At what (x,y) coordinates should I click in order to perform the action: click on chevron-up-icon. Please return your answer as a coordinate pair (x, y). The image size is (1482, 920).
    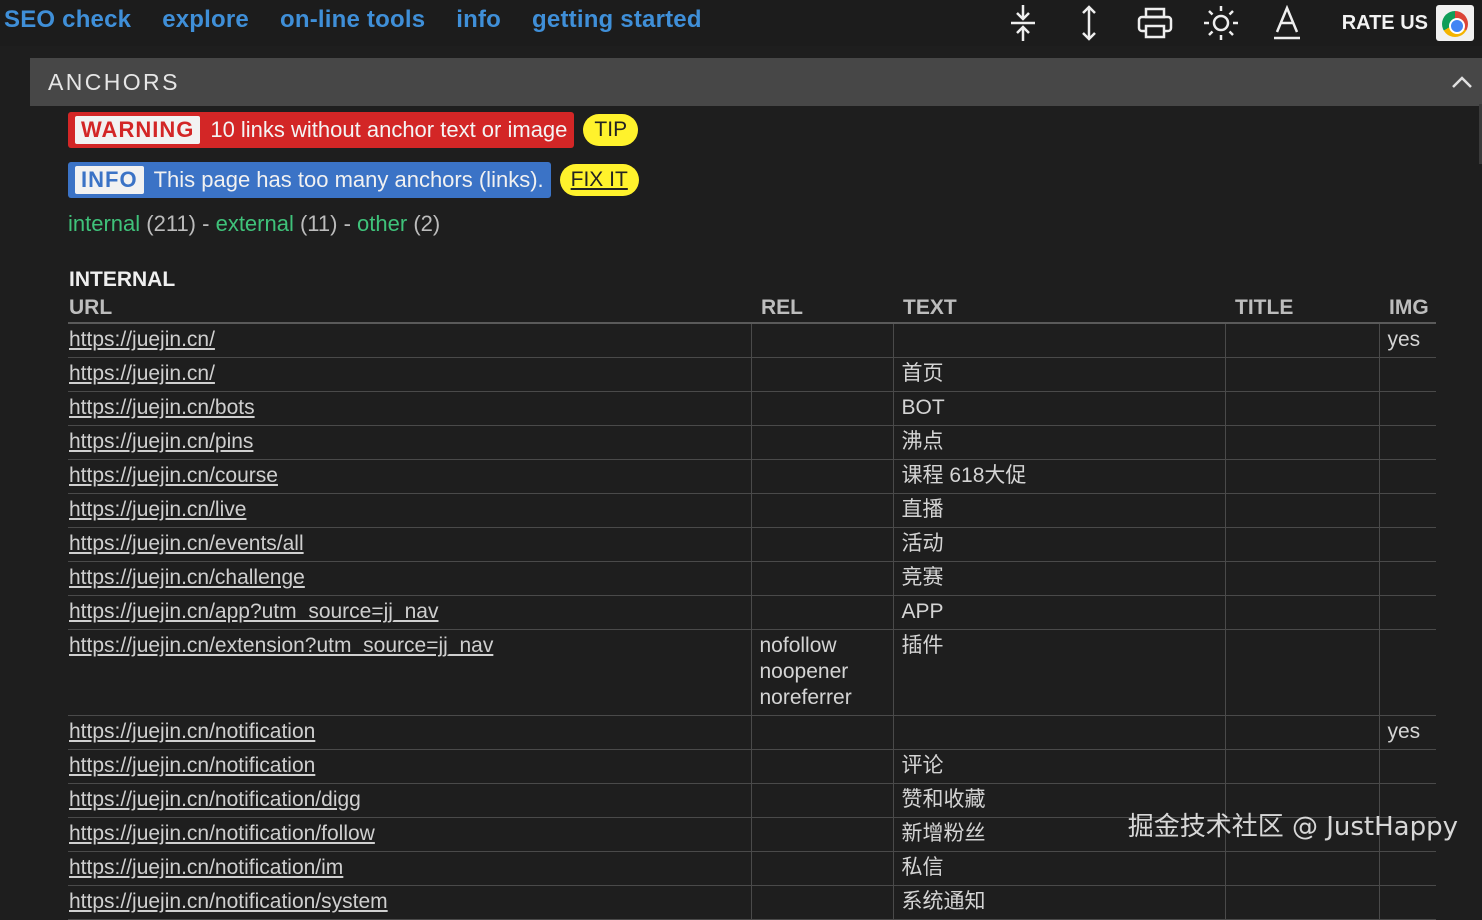
    Looking at the image, I should click on (1462, 82).